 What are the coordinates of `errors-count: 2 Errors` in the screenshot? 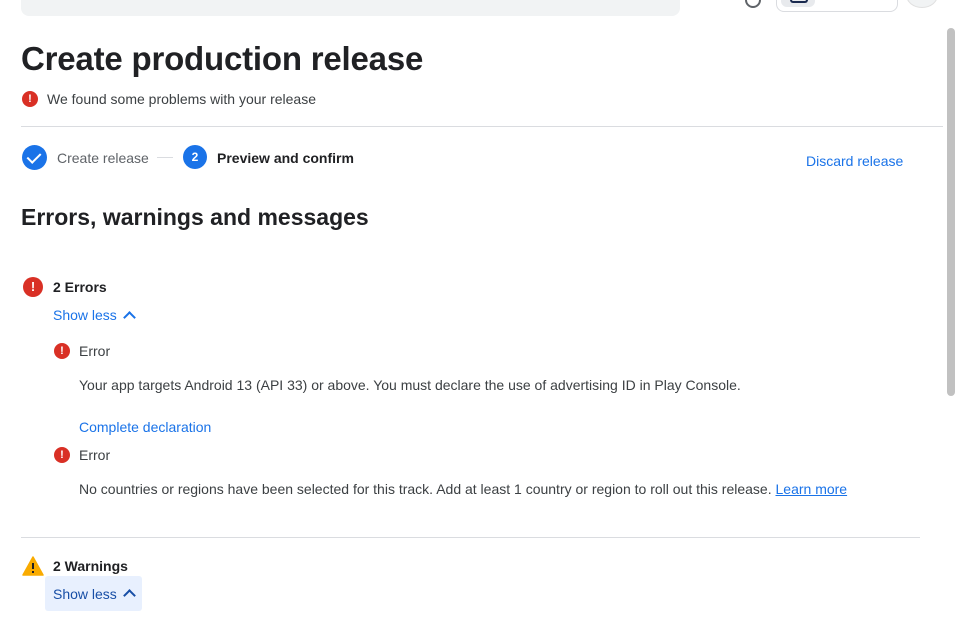 It's located at (80, 287).